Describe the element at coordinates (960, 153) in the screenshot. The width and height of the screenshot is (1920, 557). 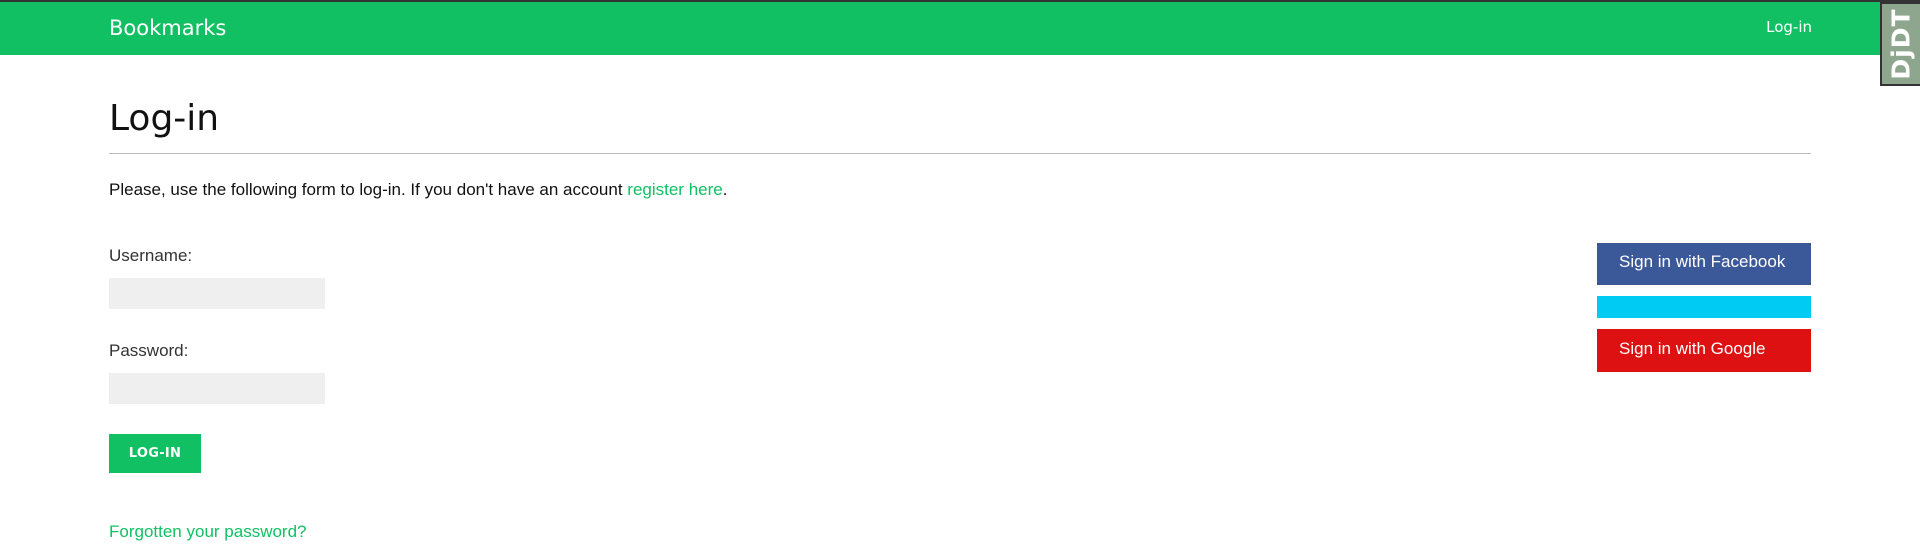
I see `title-divider` at that location.